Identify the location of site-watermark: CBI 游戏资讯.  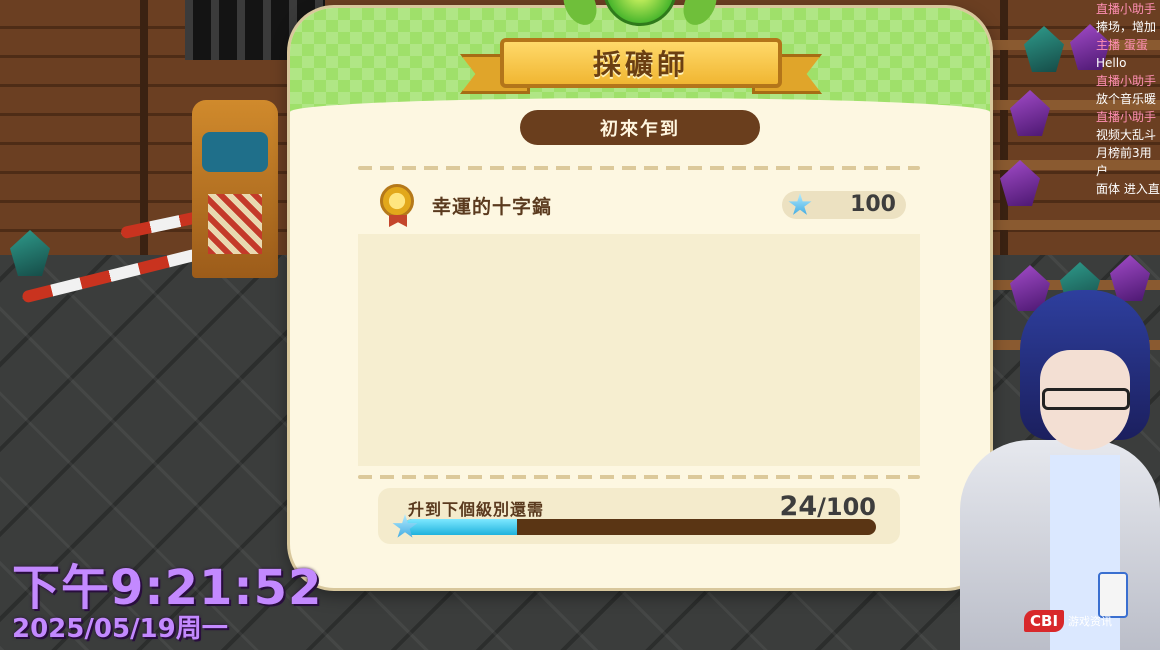
(1087, 621).